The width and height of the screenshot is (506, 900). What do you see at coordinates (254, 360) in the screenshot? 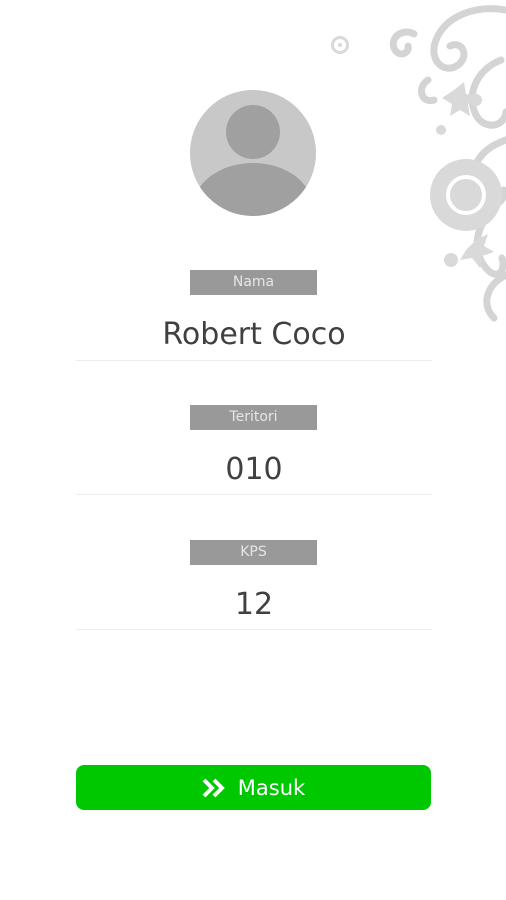
I see `name-divider` at bounding box center [254, 360].